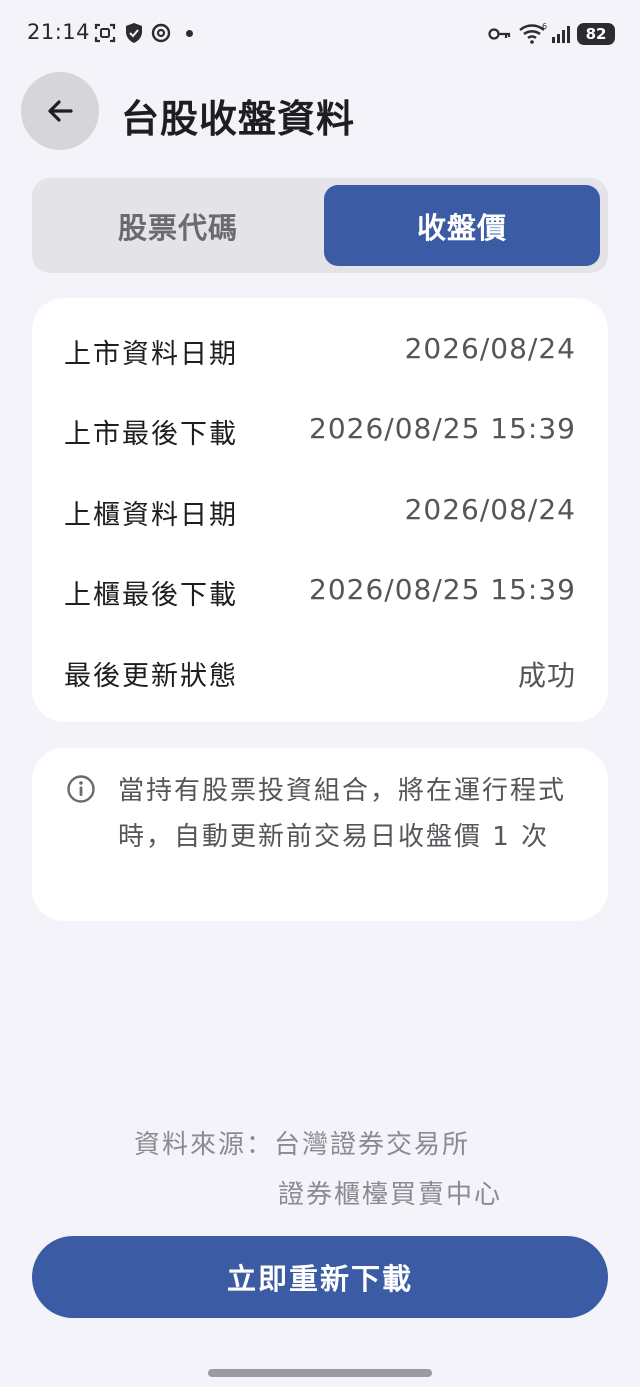  I want to click on threads-icon, so click(161, 35).